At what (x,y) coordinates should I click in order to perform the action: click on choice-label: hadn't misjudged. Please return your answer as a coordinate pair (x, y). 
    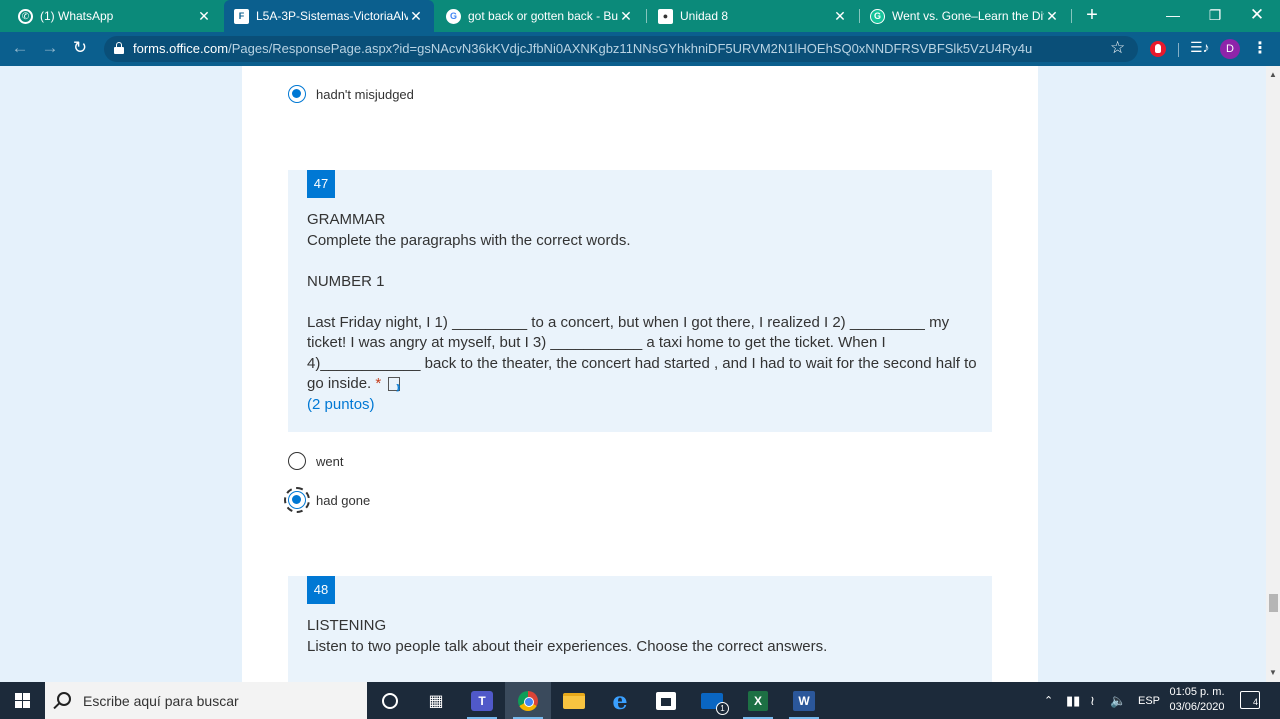
    Looking at the image, I should click on (365, 94).